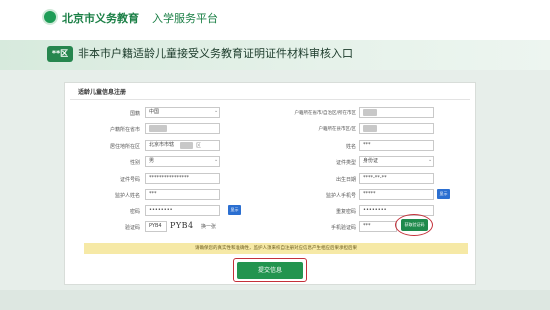 The width and height of the screenshot is (550, 310). I want to click on section-title: 适龄儿童信息注册, so click(102, 92).